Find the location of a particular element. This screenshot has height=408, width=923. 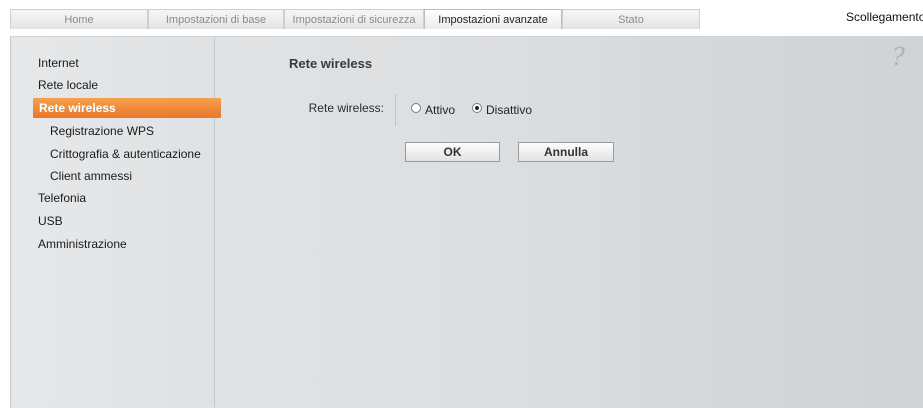

radio-disattivo is located at coordinates (477, 108).